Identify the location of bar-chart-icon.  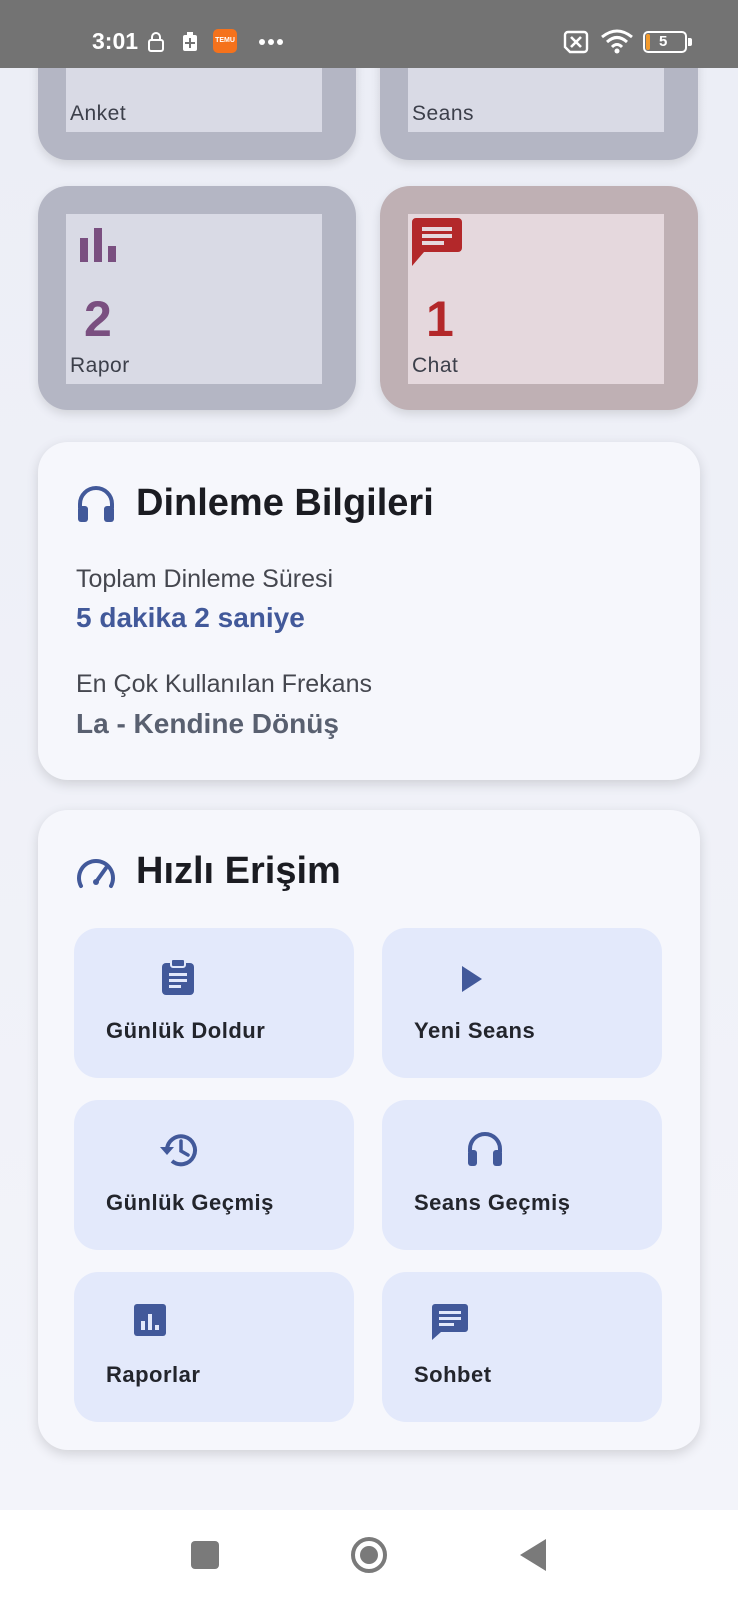
(98, 245).